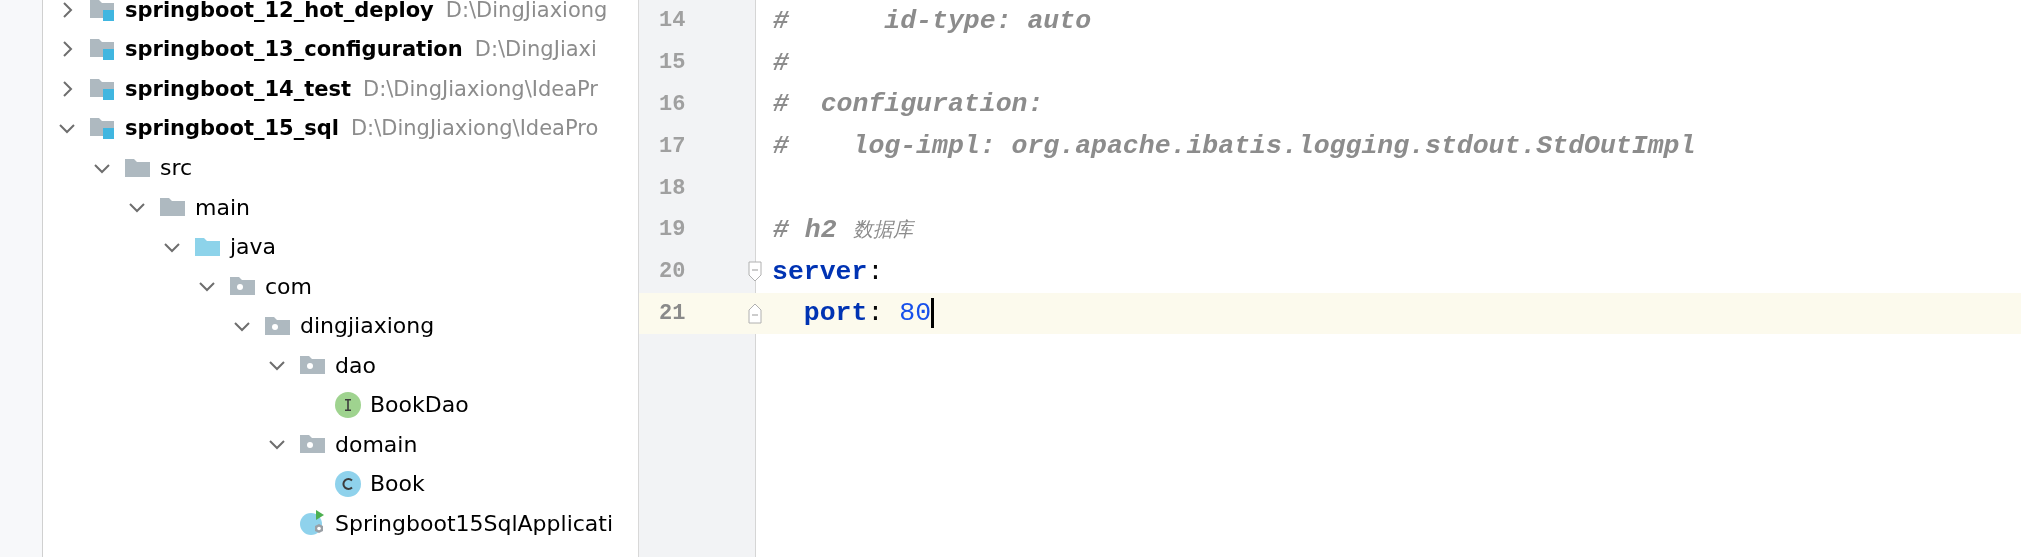  Describe the element at coordinates (672, 104) in the screenshot. I see `line-number: 16` at that location.